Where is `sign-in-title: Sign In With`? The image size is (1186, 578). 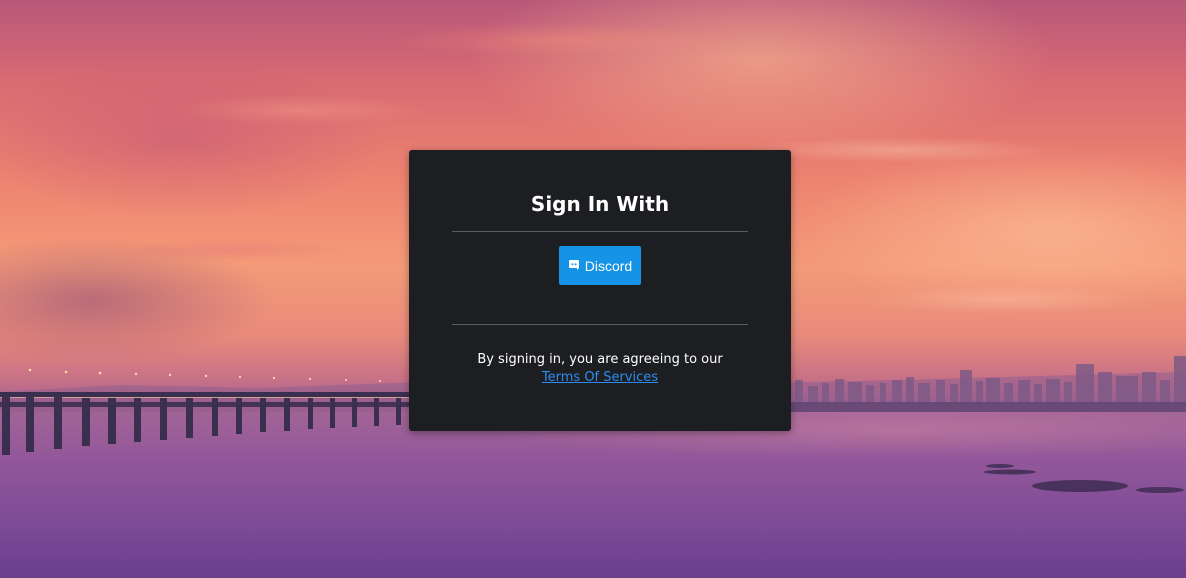
sign-in-title: Sign In With is located at coordinates (600, 204).